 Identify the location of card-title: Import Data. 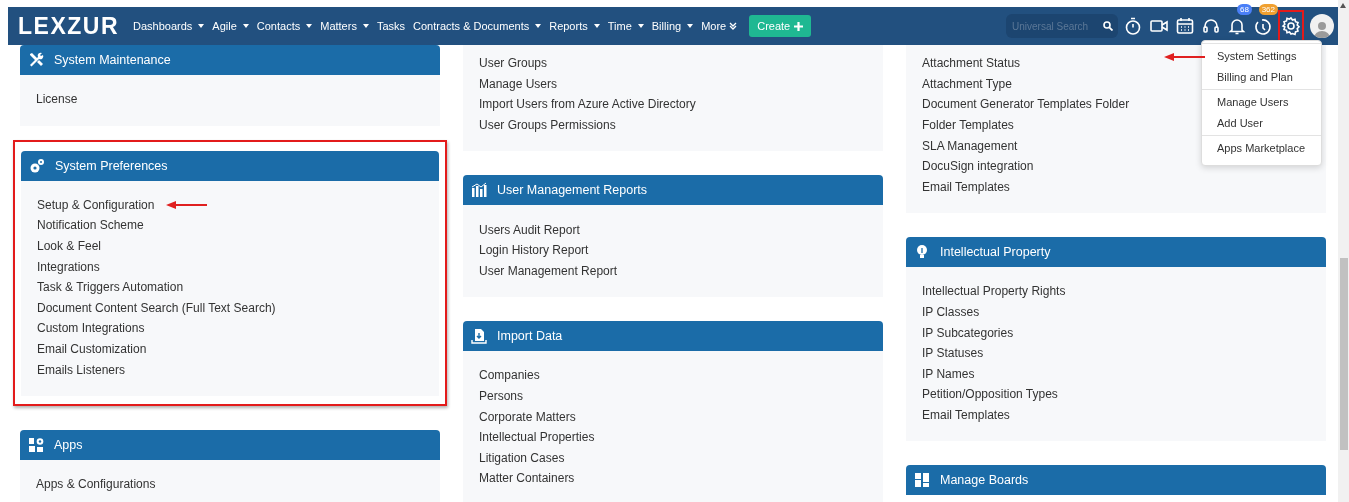
(530, 336).